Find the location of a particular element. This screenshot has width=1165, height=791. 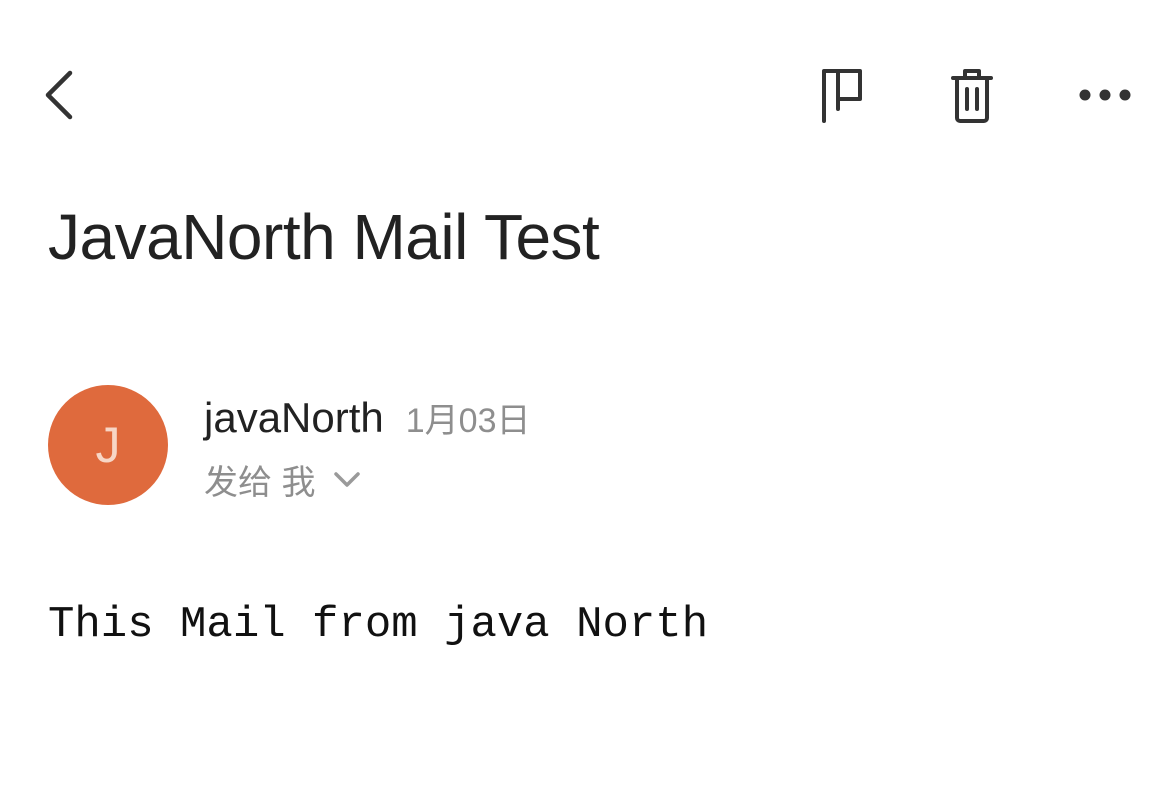

sender-avatar: J is located at coordinates (108, 445).